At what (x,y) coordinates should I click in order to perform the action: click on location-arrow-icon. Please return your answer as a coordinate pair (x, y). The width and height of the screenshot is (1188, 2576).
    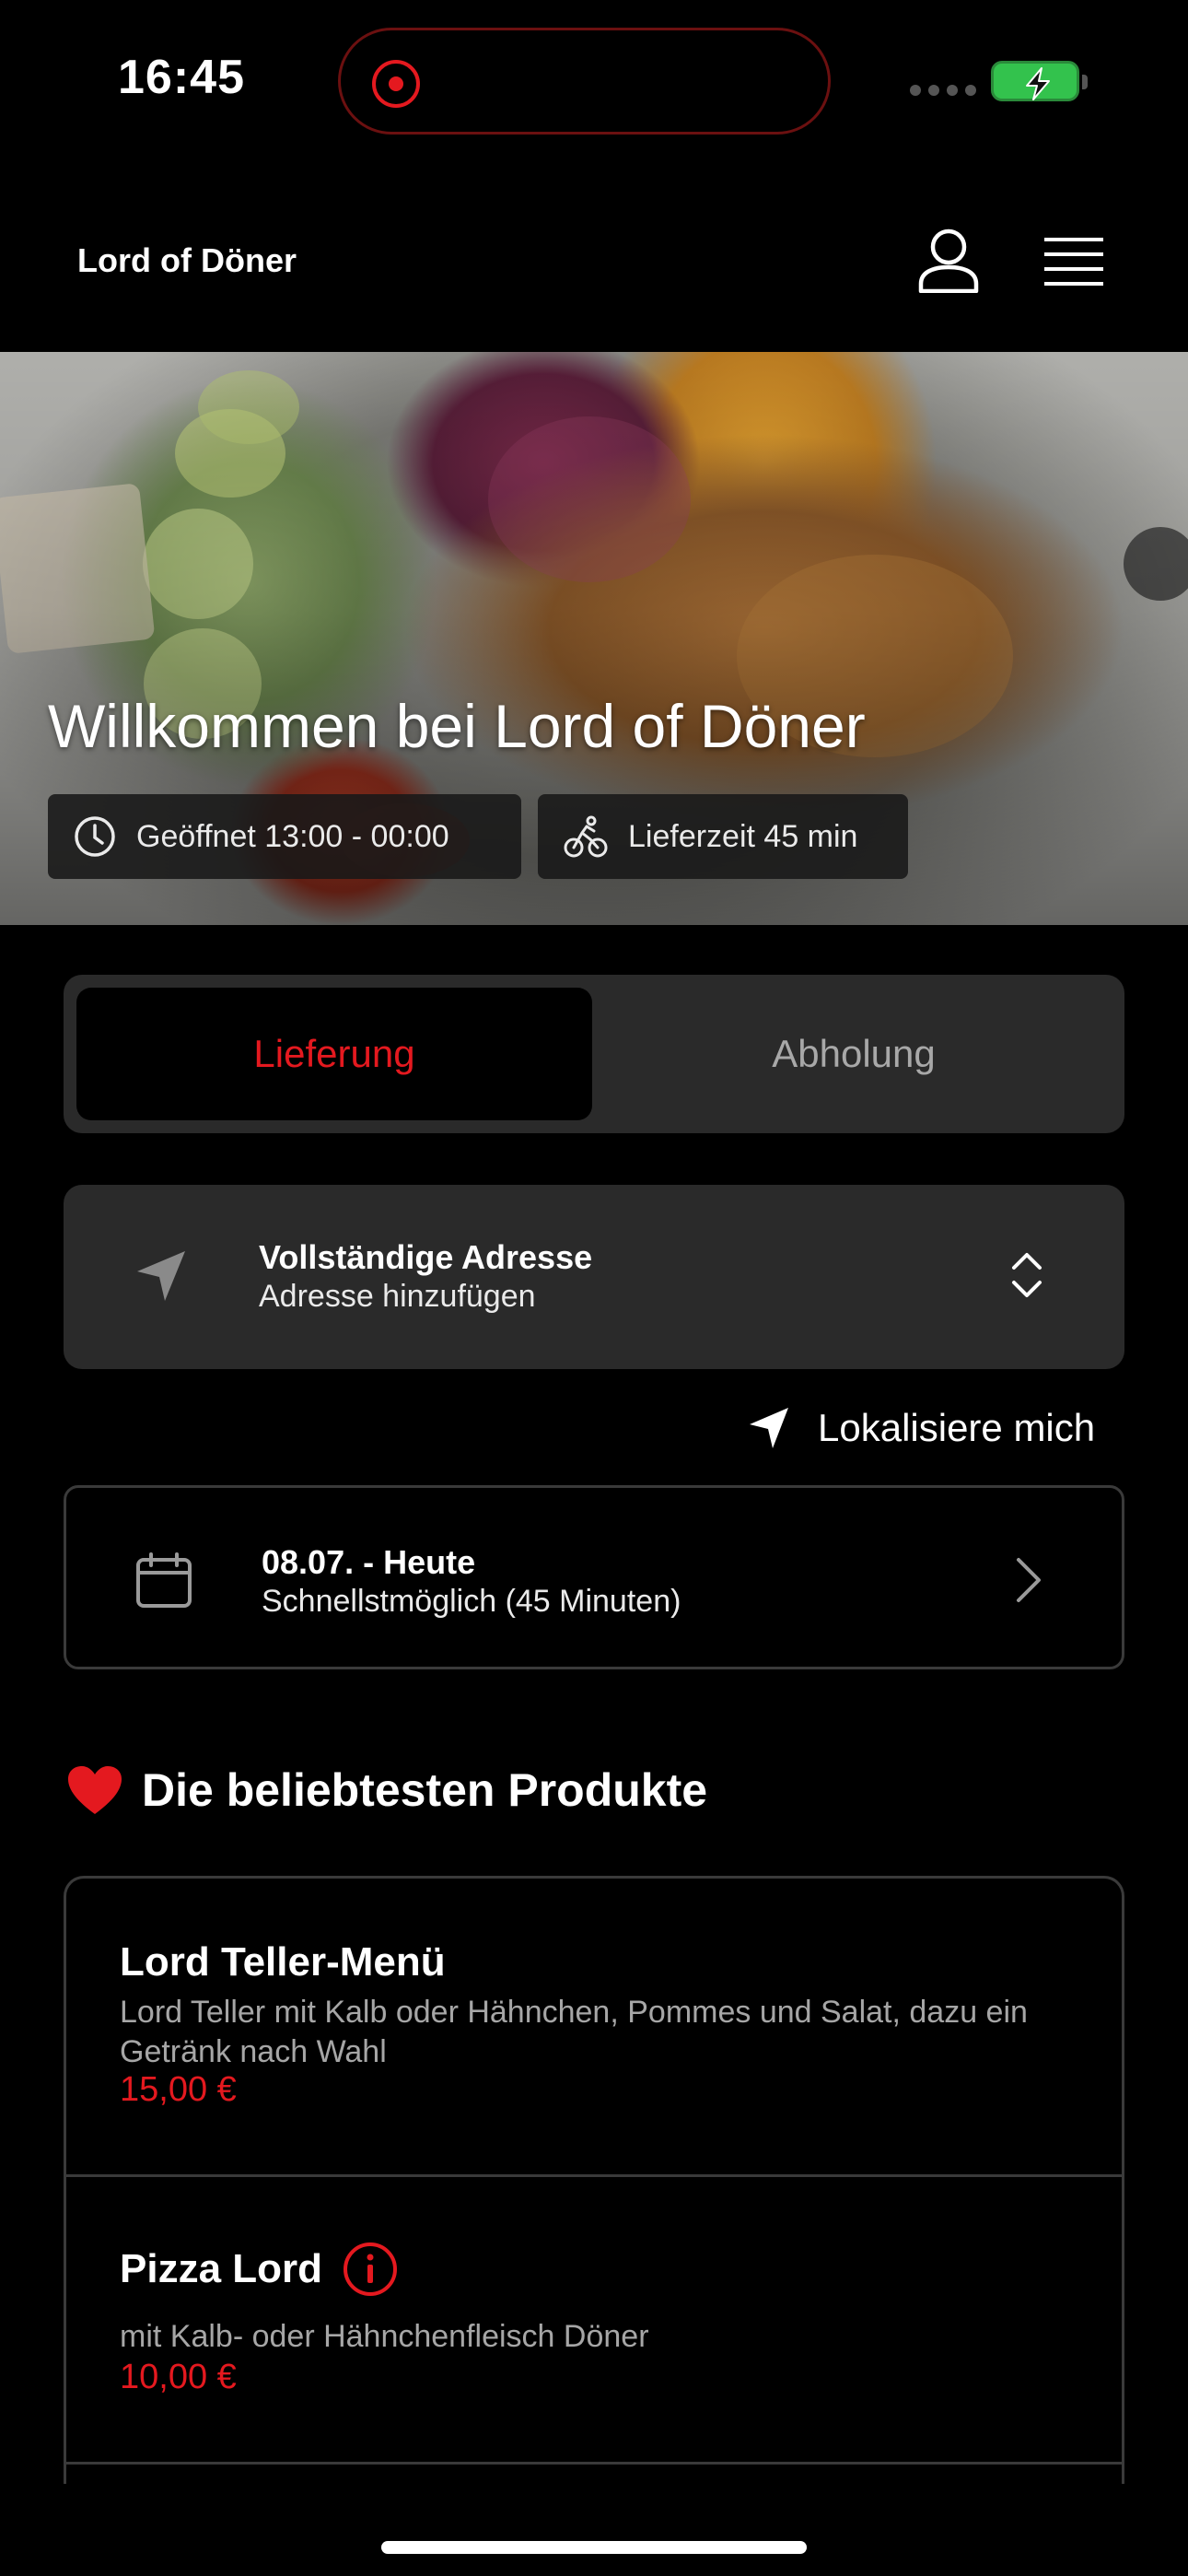
    Looking at the image, I should click on (769, 1428).